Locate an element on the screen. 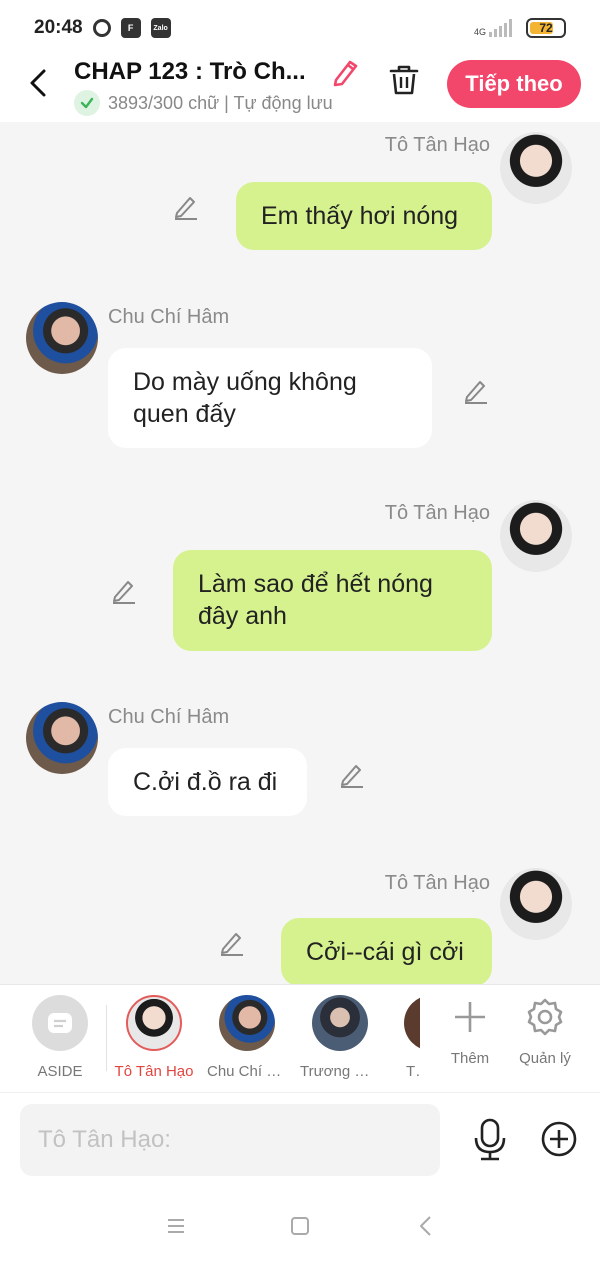 This screenshot has width=600, height=1267. gear-icon is located at coordinates (545, 1017).